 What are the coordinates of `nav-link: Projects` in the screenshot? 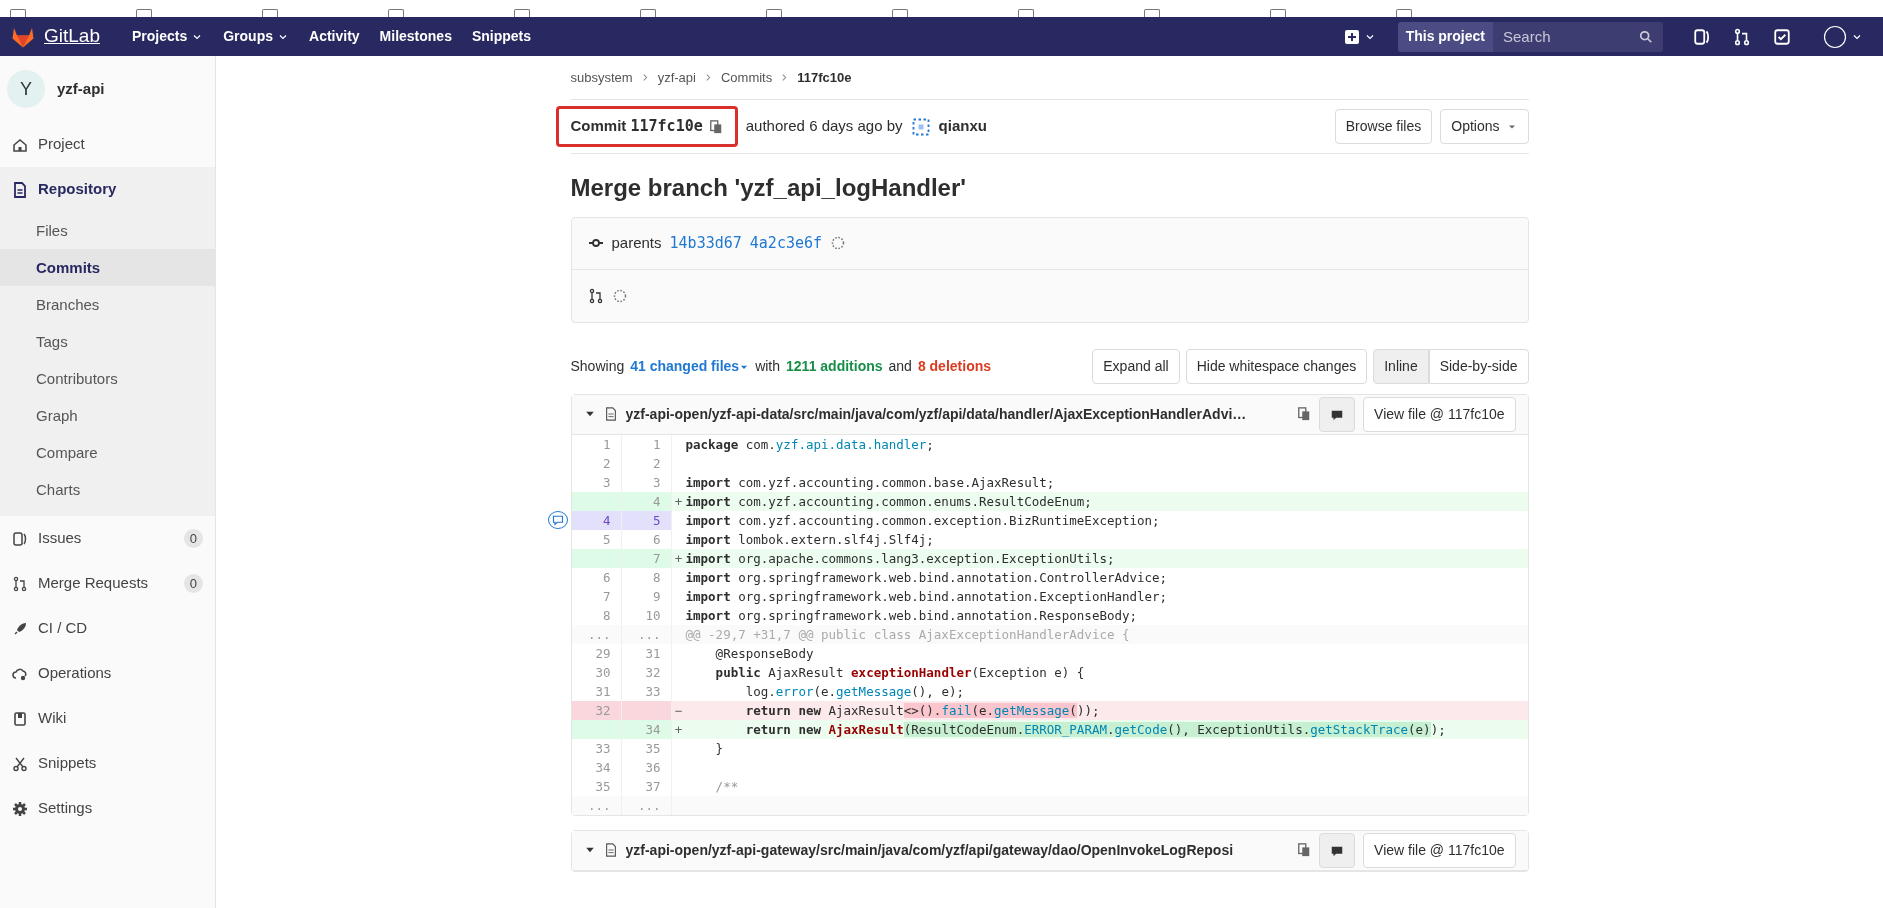 It's located at (168, 36).